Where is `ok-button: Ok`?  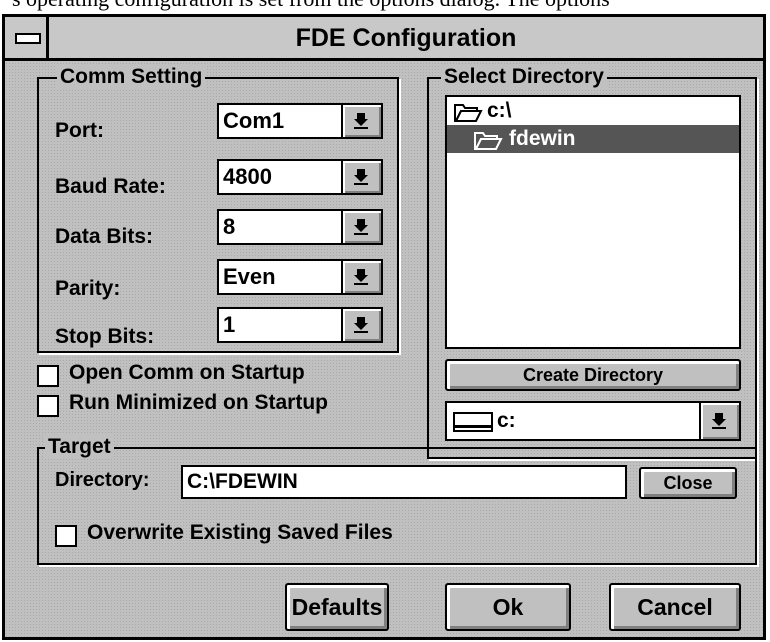
ok-button: Ok is located at coordinates (508, 607).